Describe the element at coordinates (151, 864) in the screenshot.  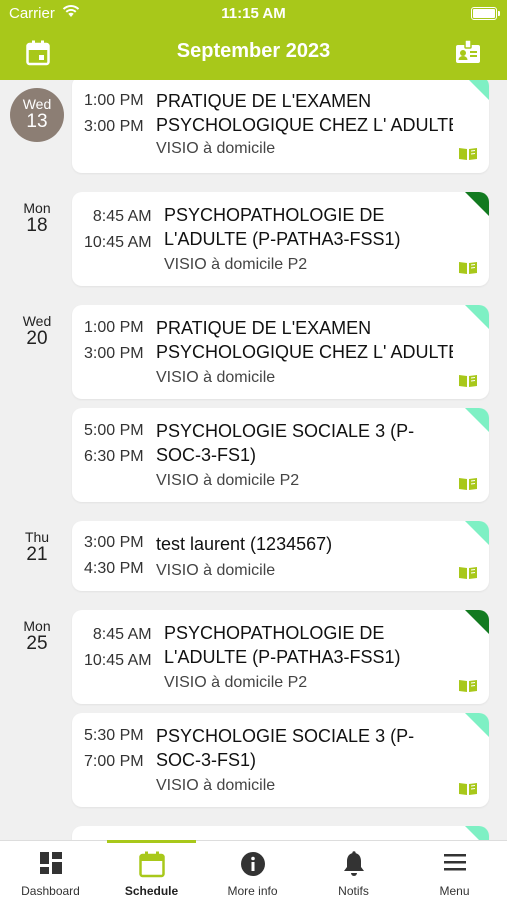
I see `calendar-icon` at that location.